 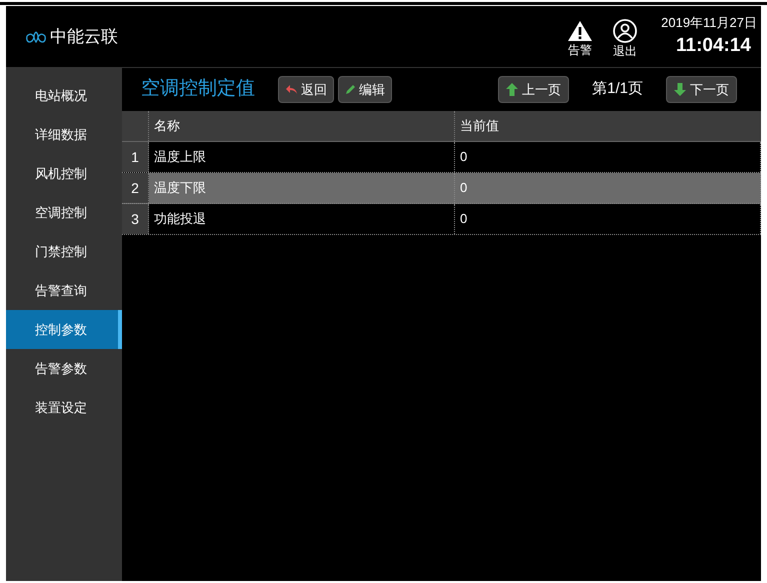 What do you see at coordinates (64, 212) in the screenshot?
I see `sidebar-item: 空调控制` at bounding box center [64, 212].